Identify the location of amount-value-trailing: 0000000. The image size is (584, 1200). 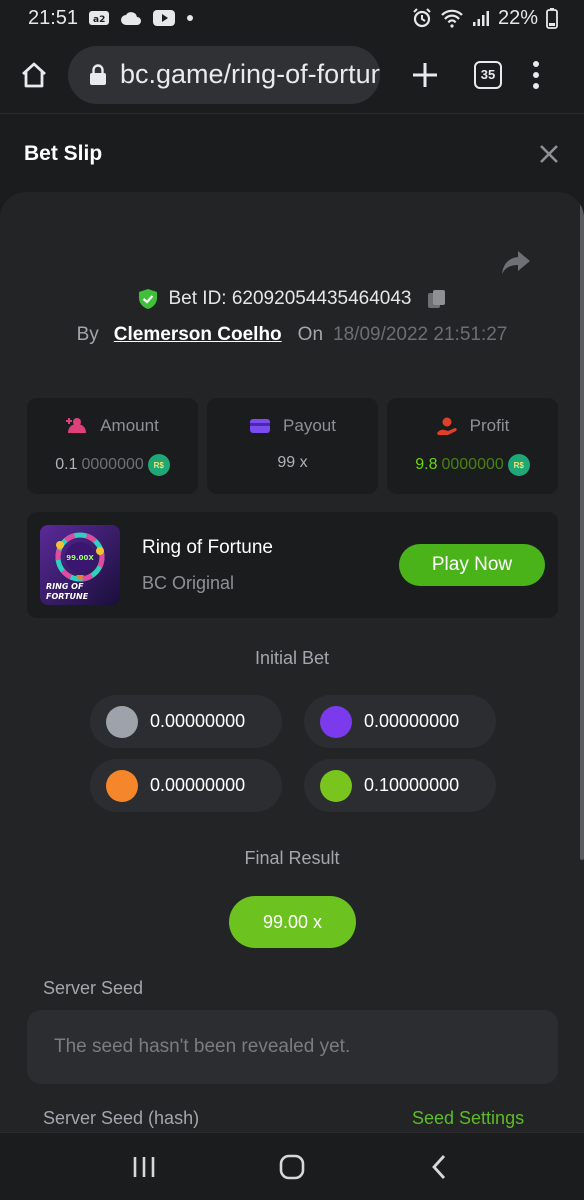
(112, 464).